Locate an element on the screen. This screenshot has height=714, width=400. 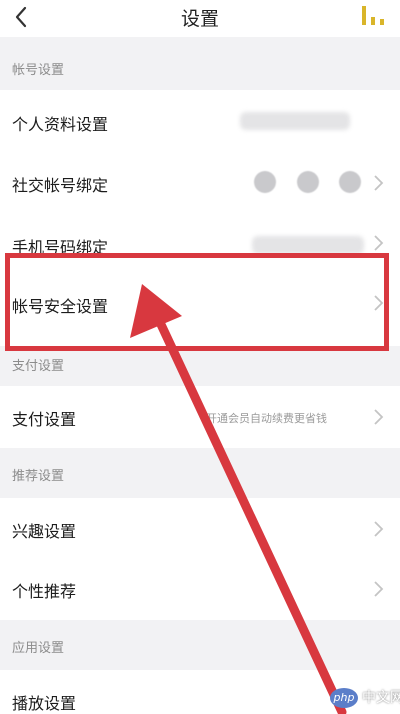
php-logo: php is located at coordinates (344, 698).